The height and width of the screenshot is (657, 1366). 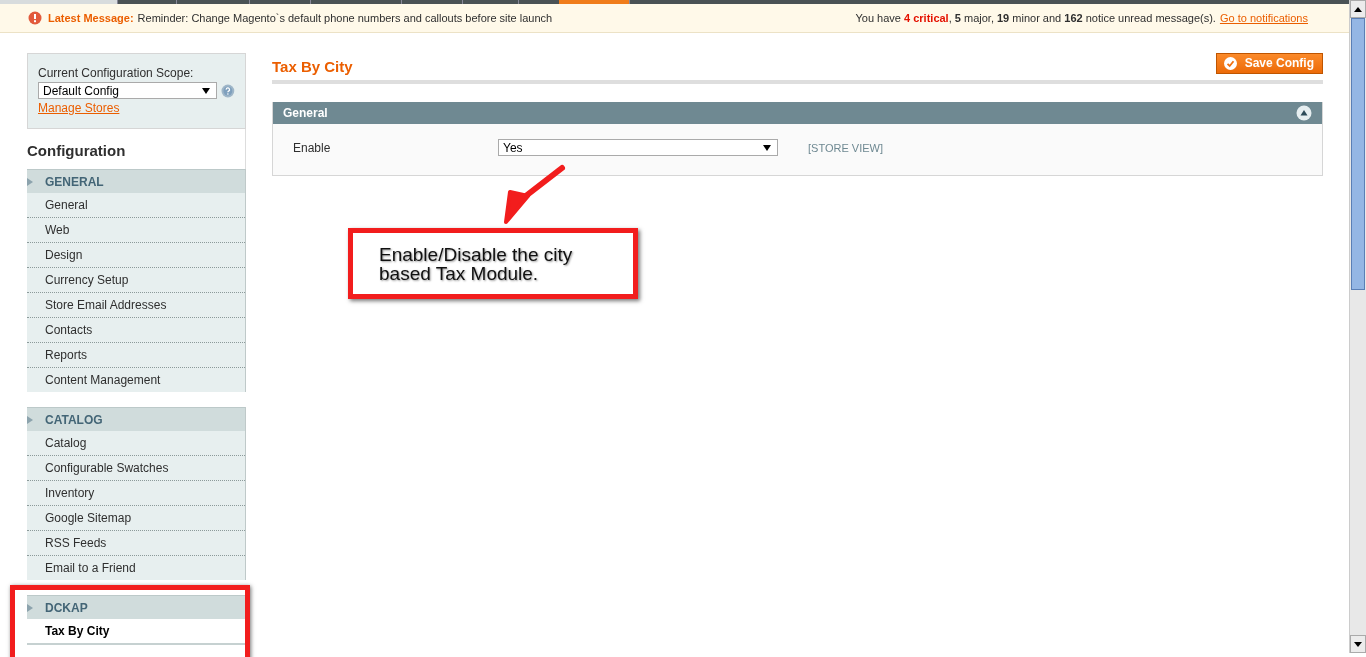 I want to click on scope-hint: [STORE VIEW], so click(x=845, y=147).